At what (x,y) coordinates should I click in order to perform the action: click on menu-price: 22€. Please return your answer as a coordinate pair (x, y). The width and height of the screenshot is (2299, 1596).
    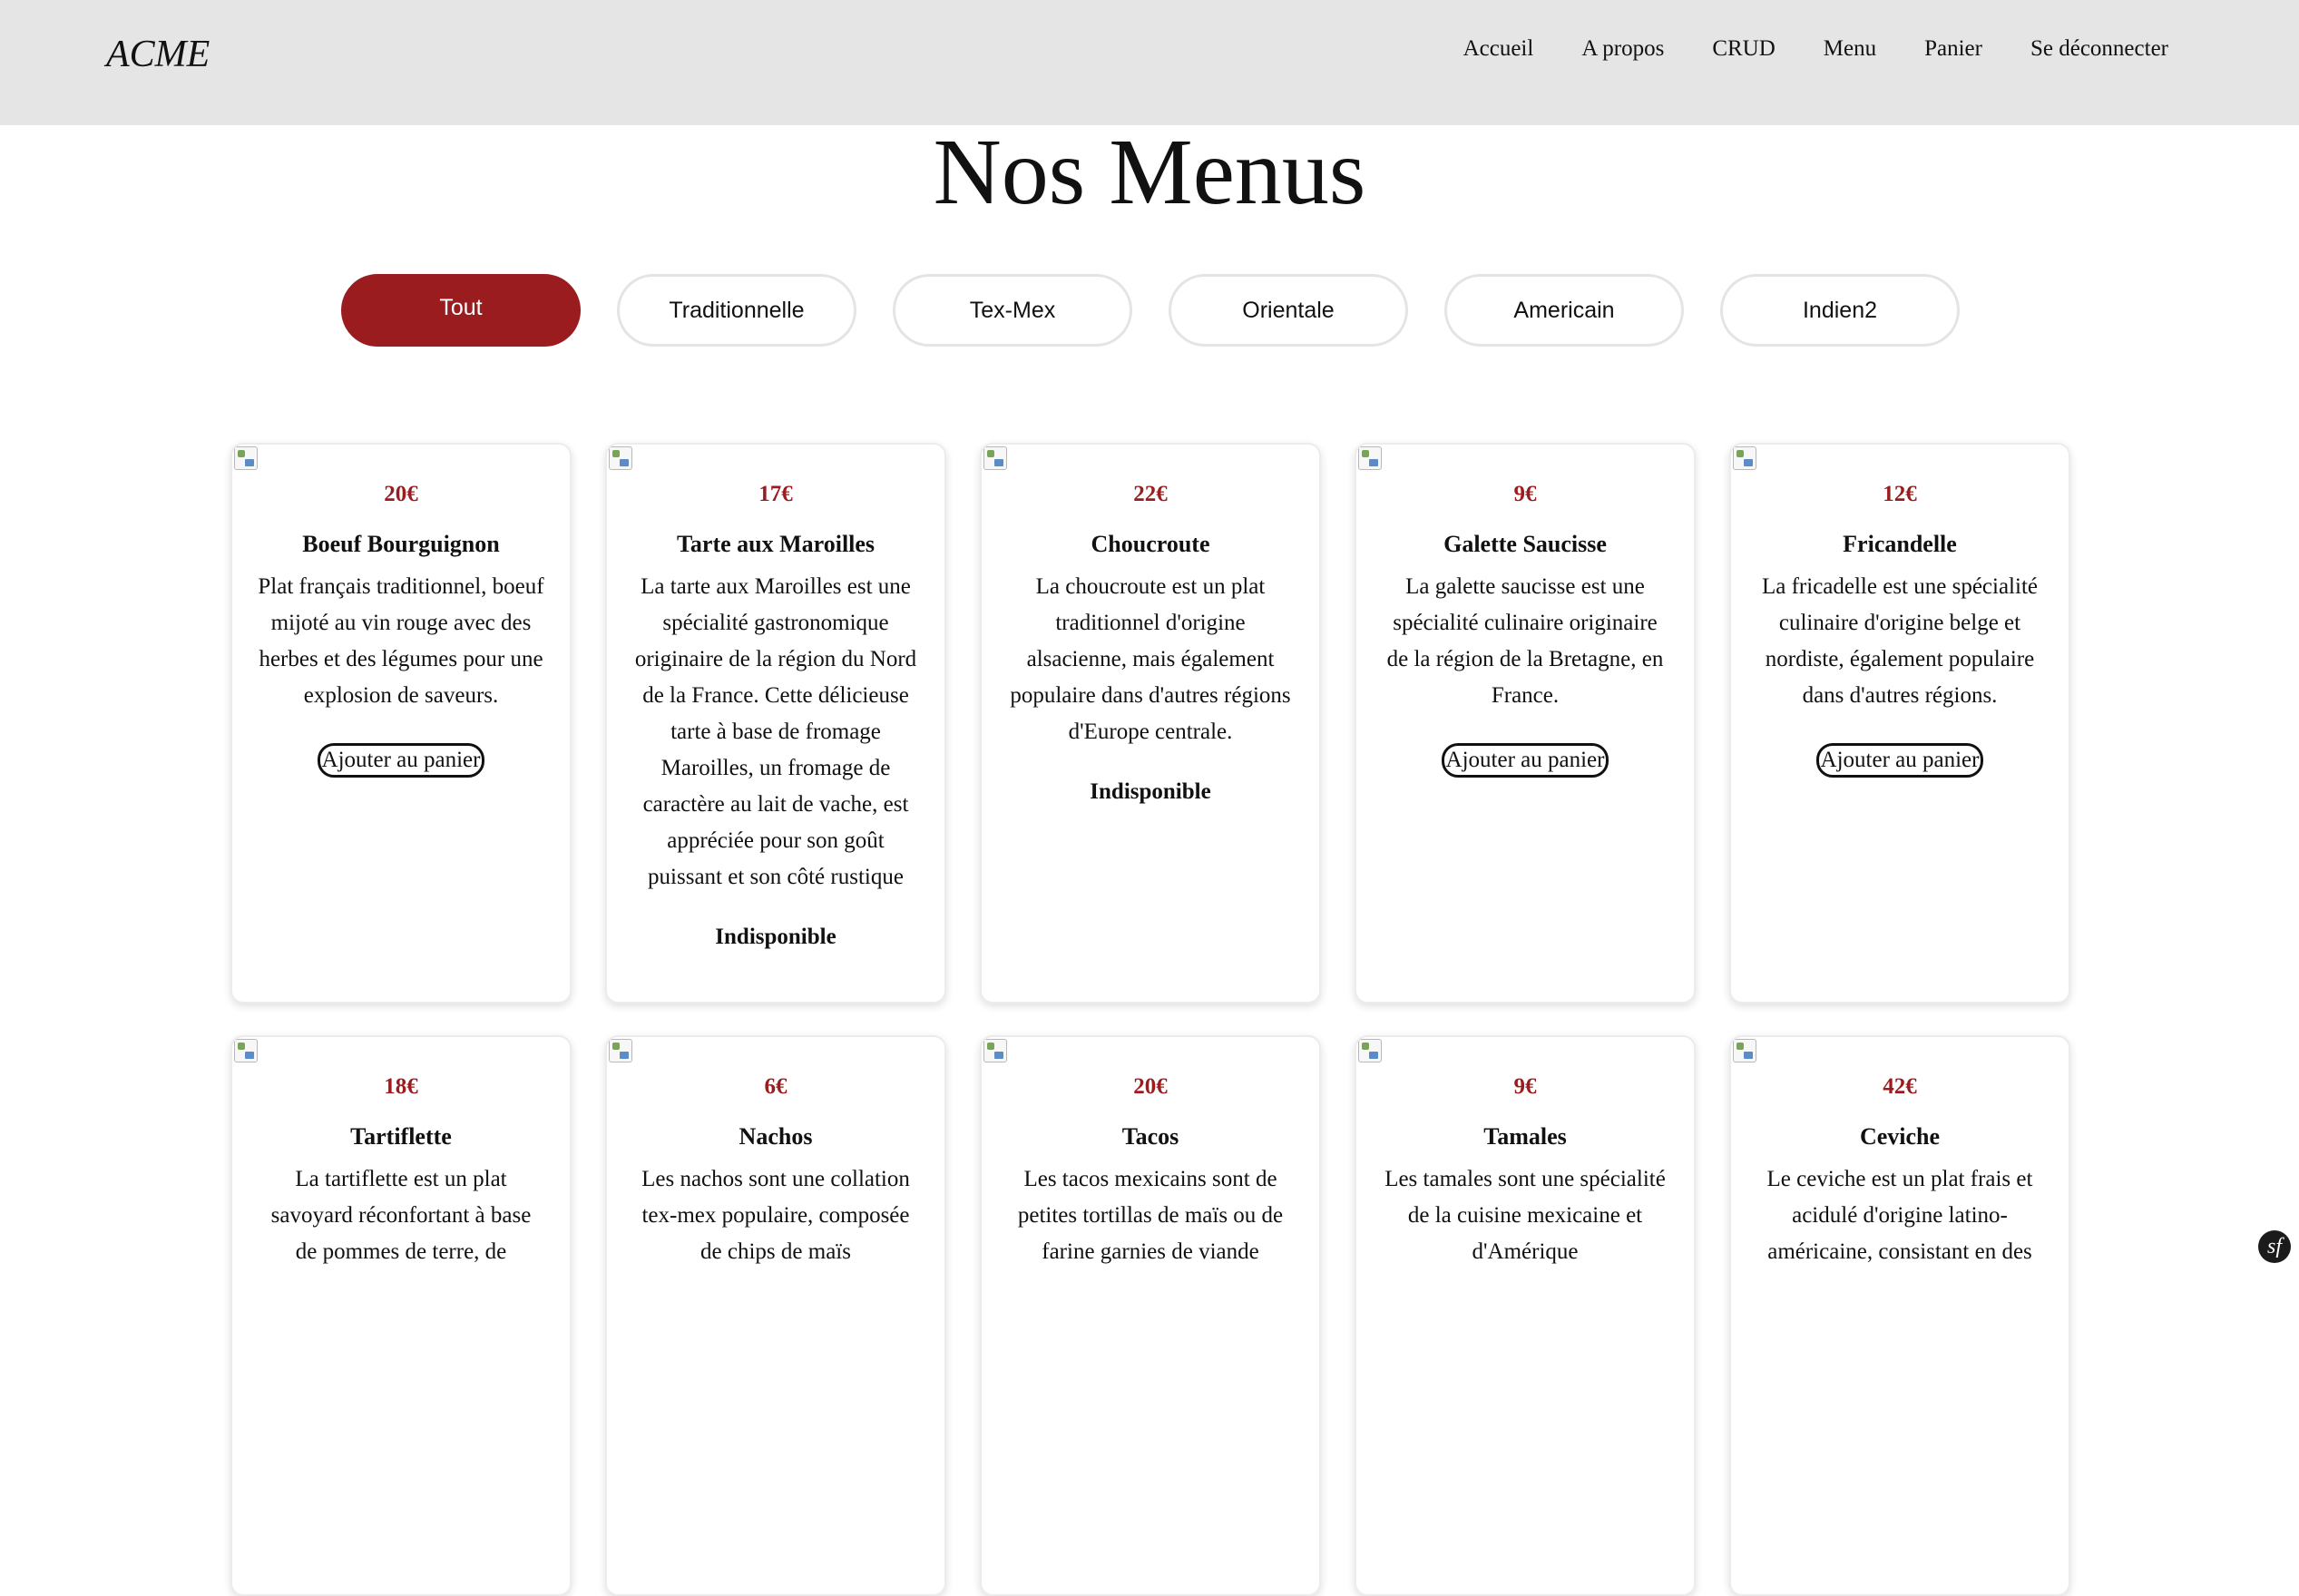
    Looking at the image, I should click on (1150, 494).